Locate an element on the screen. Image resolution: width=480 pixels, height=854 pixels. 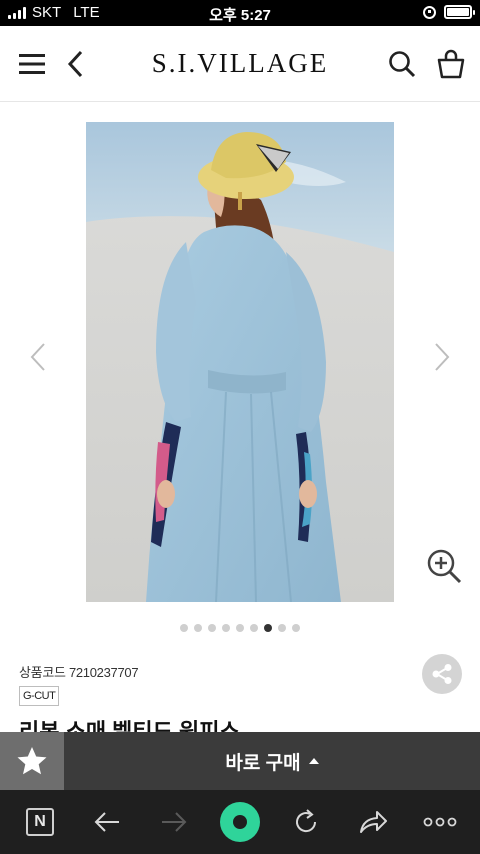
zoom-button is located at coordinates (444, 566).